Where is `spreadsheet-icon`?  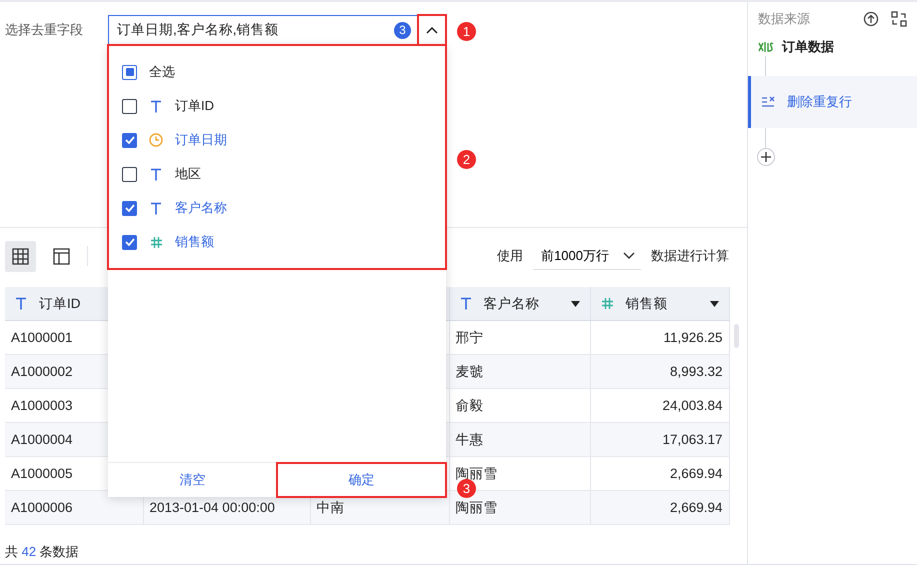 spreadsheet-icon is located at coordinates (766, 47).